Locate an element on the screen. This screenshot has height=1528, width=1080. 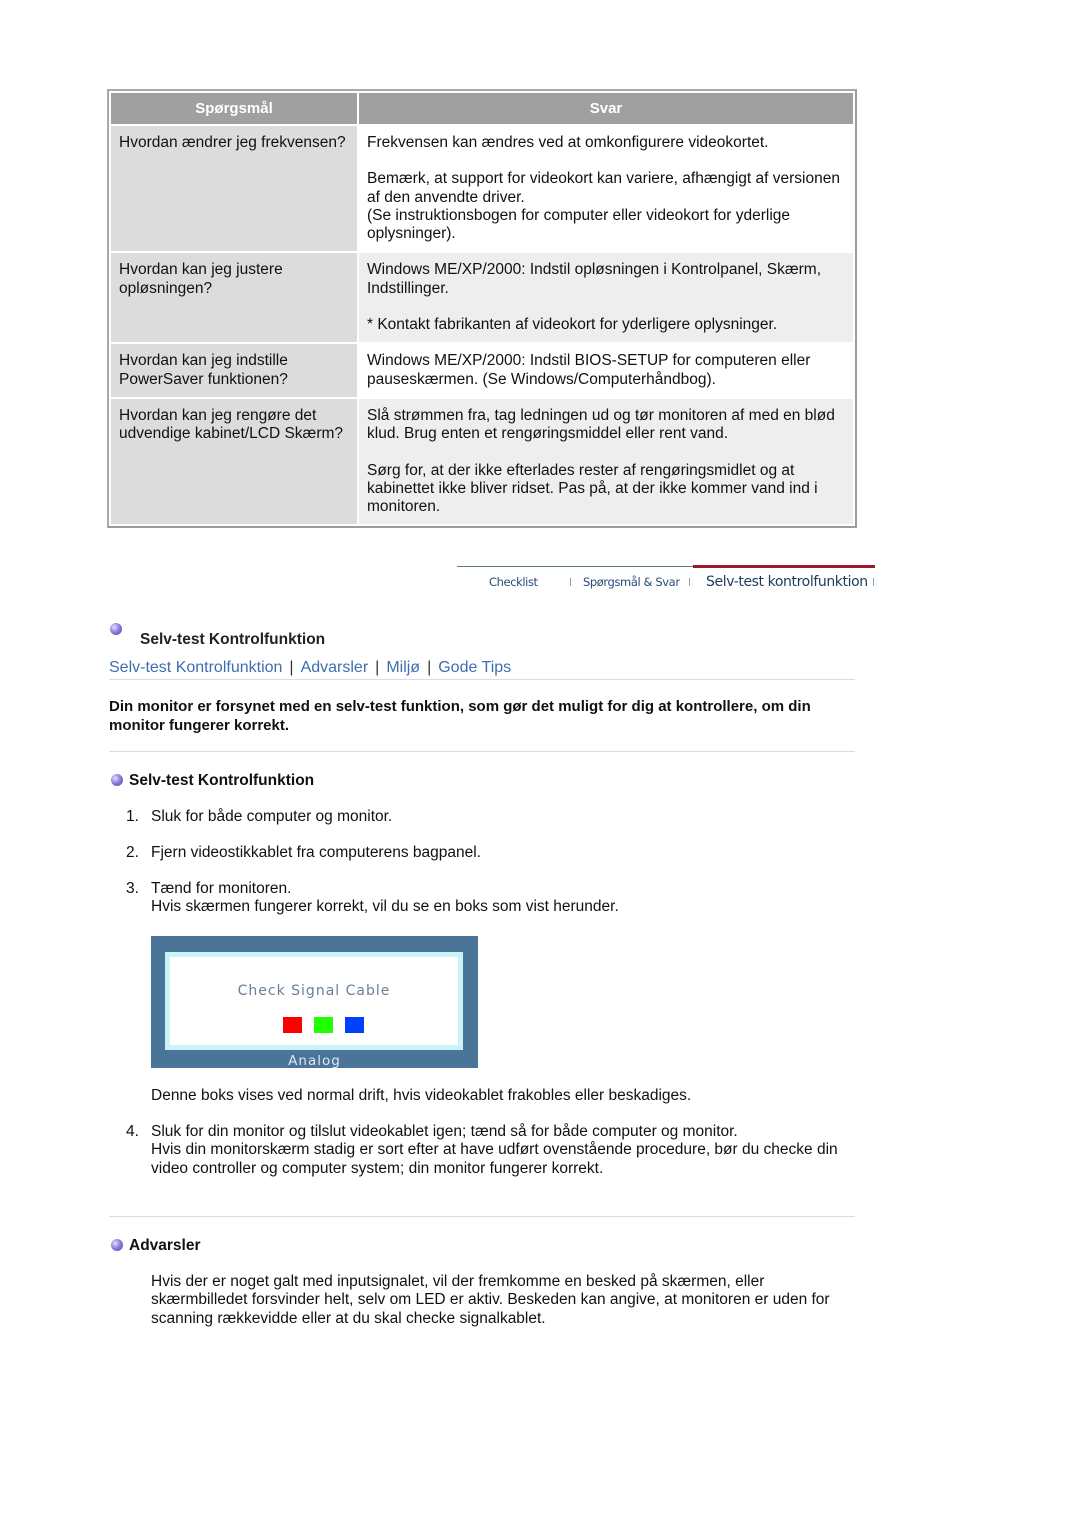
osd-green-square is located at coordinates (323, 1025).